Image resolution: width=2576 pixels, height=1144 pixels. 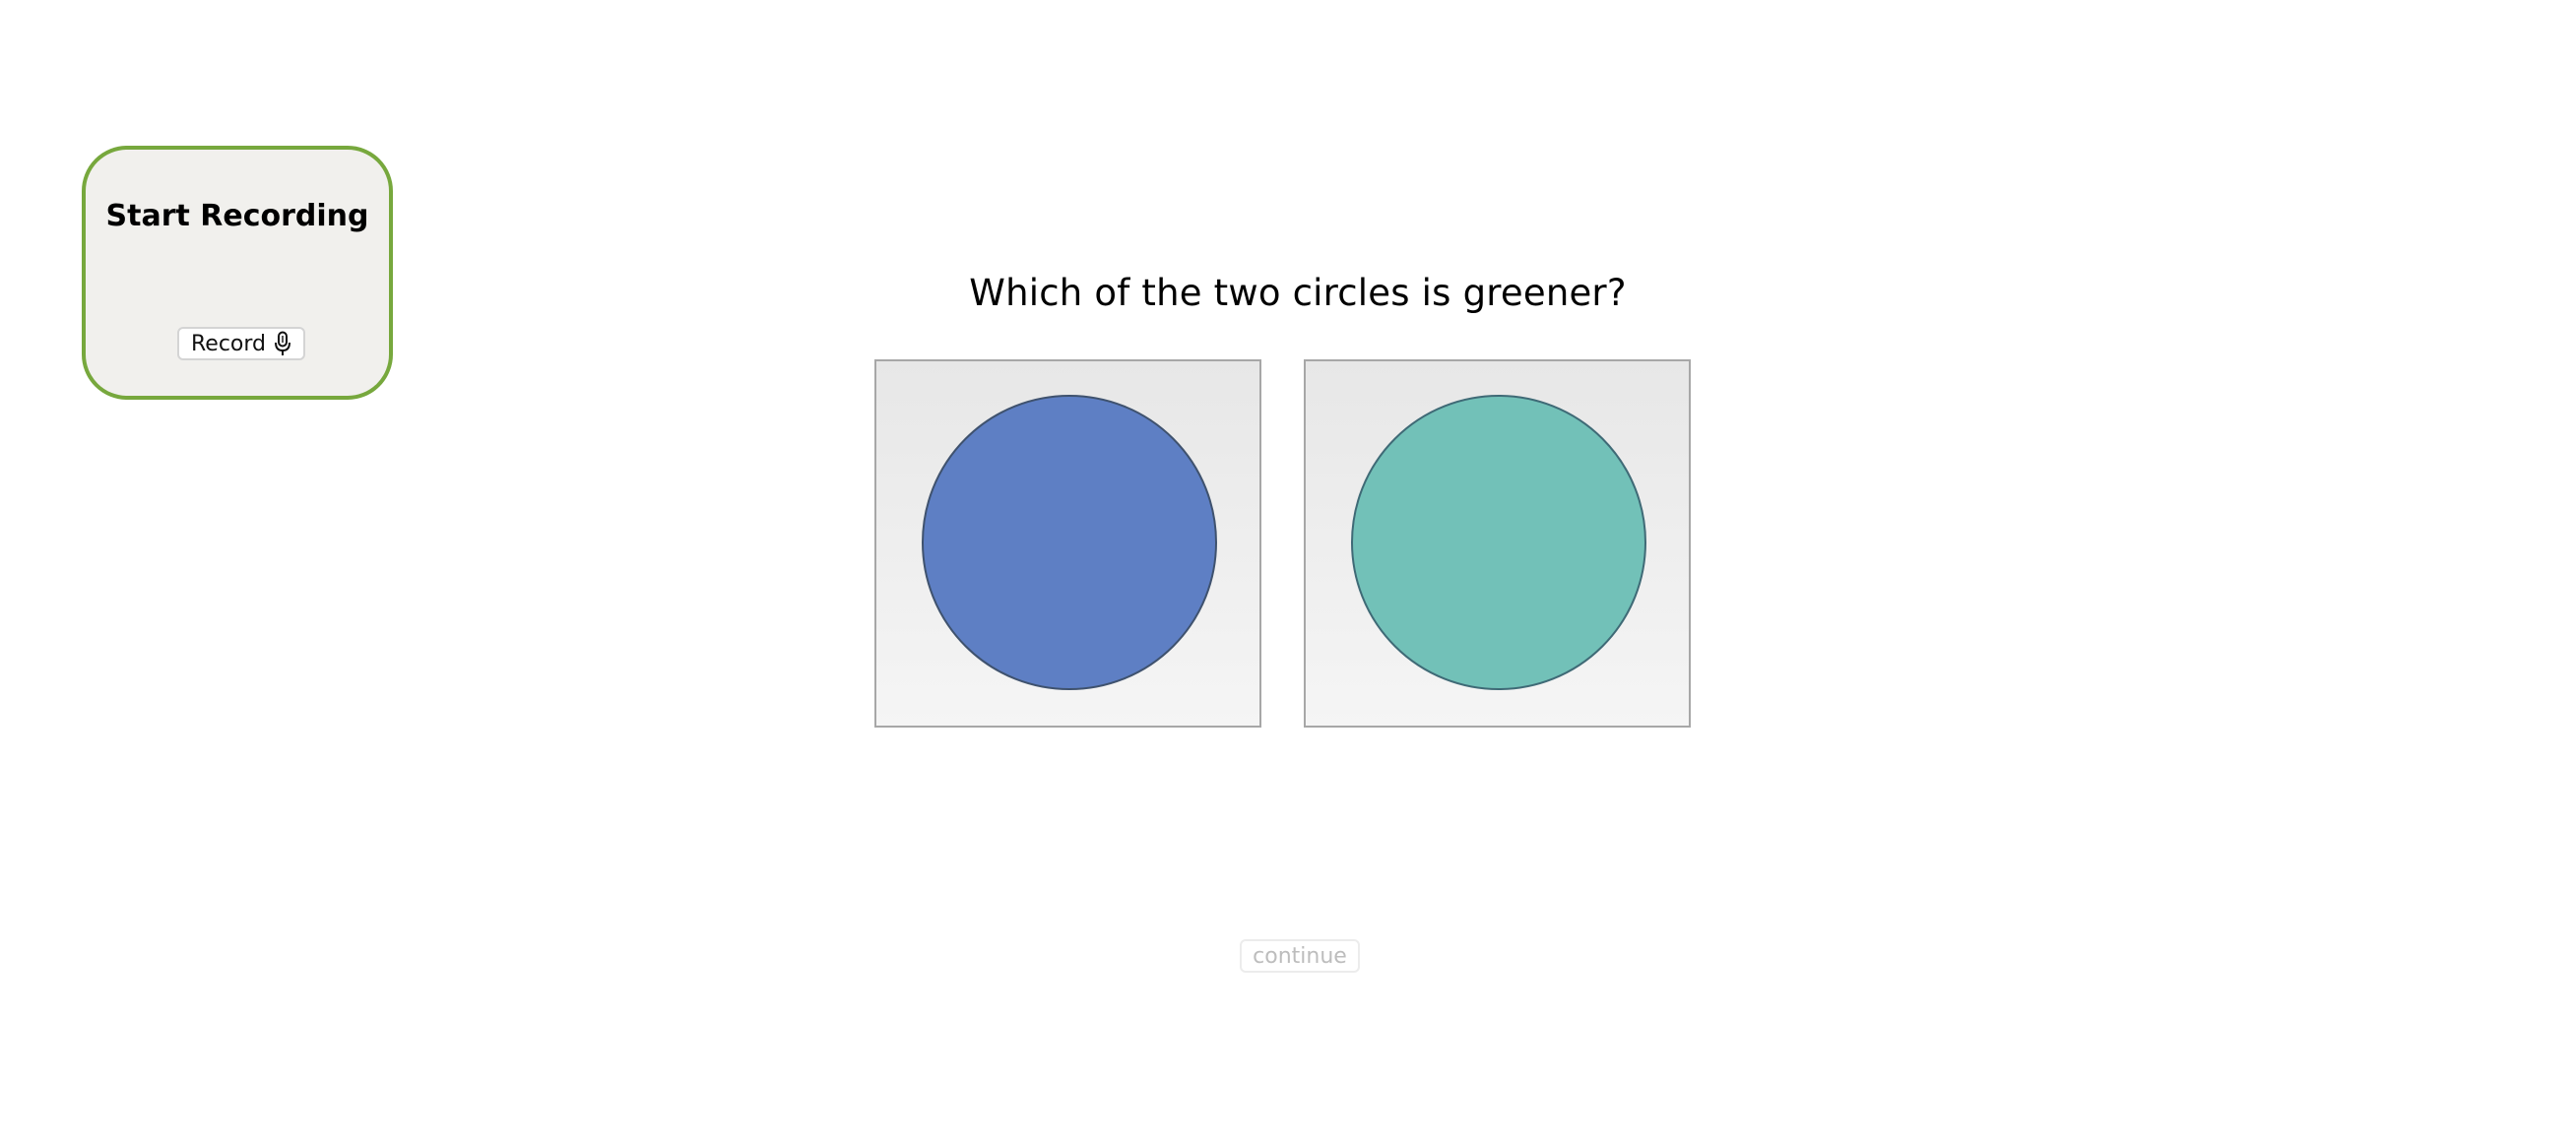 What do you see at coordinates (1300, 956) in the screenshot?
I see `continue-button: continue` at bounding box center [1300, 956].